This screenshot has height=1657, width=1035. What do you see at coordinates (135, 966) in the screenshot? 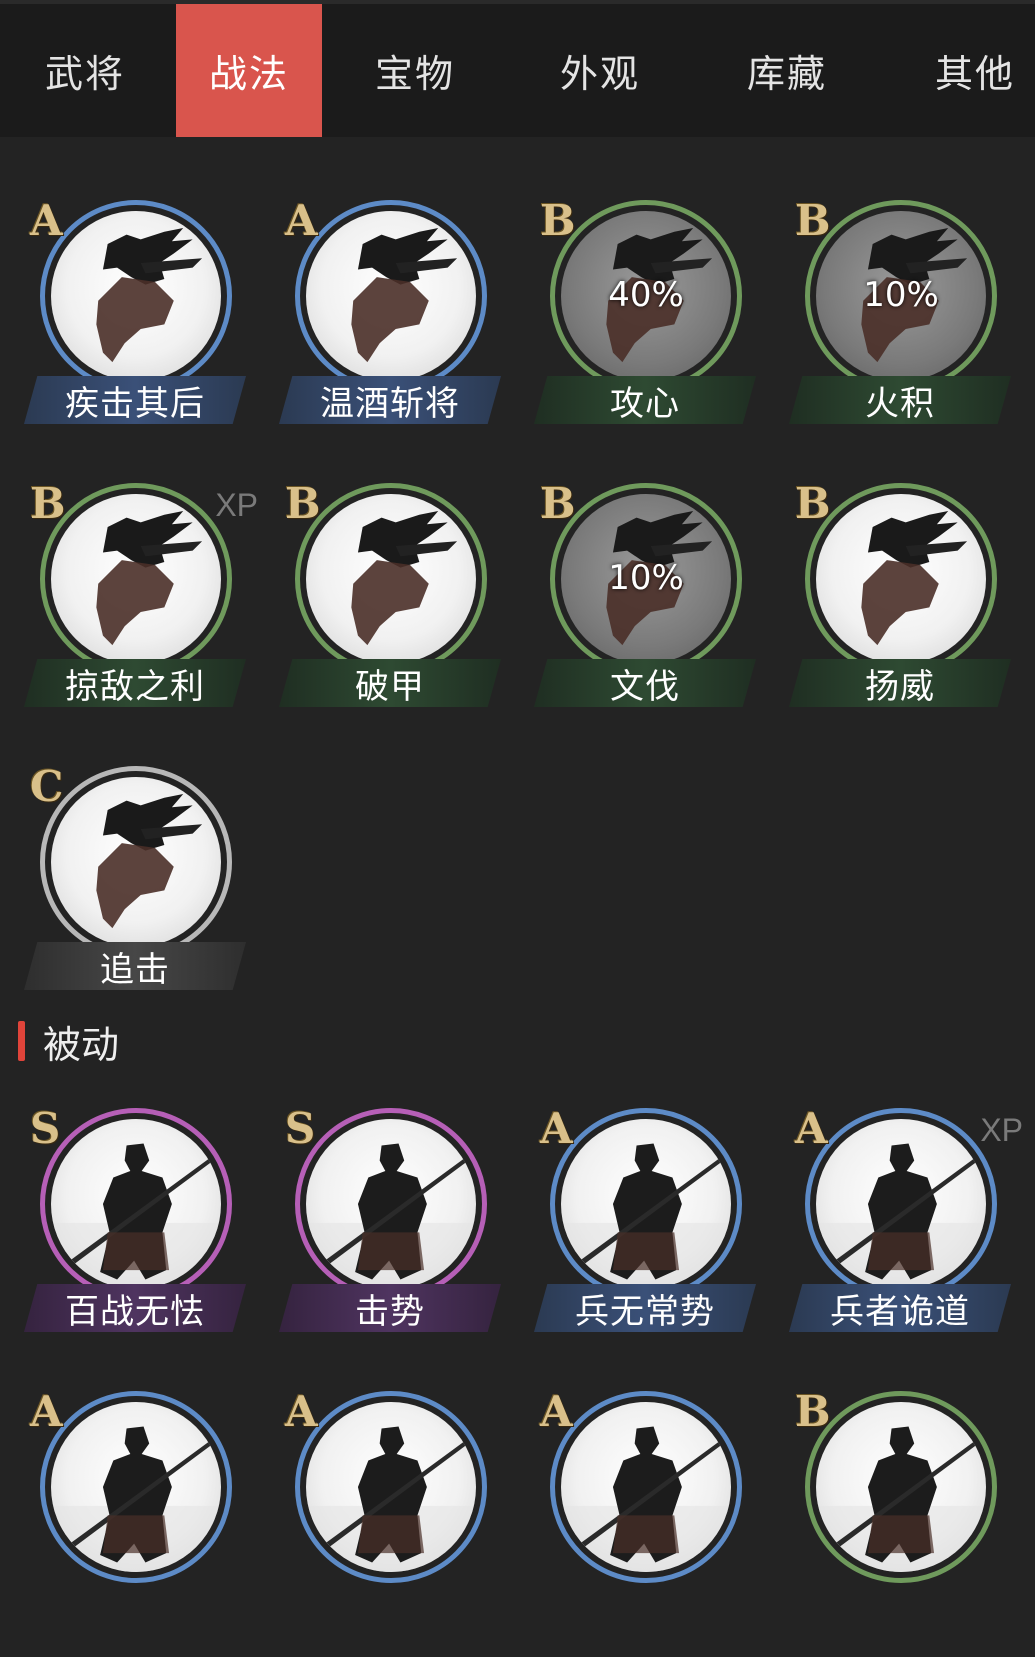
I see `skill-name: 追击` at bounding box center [135, 966].